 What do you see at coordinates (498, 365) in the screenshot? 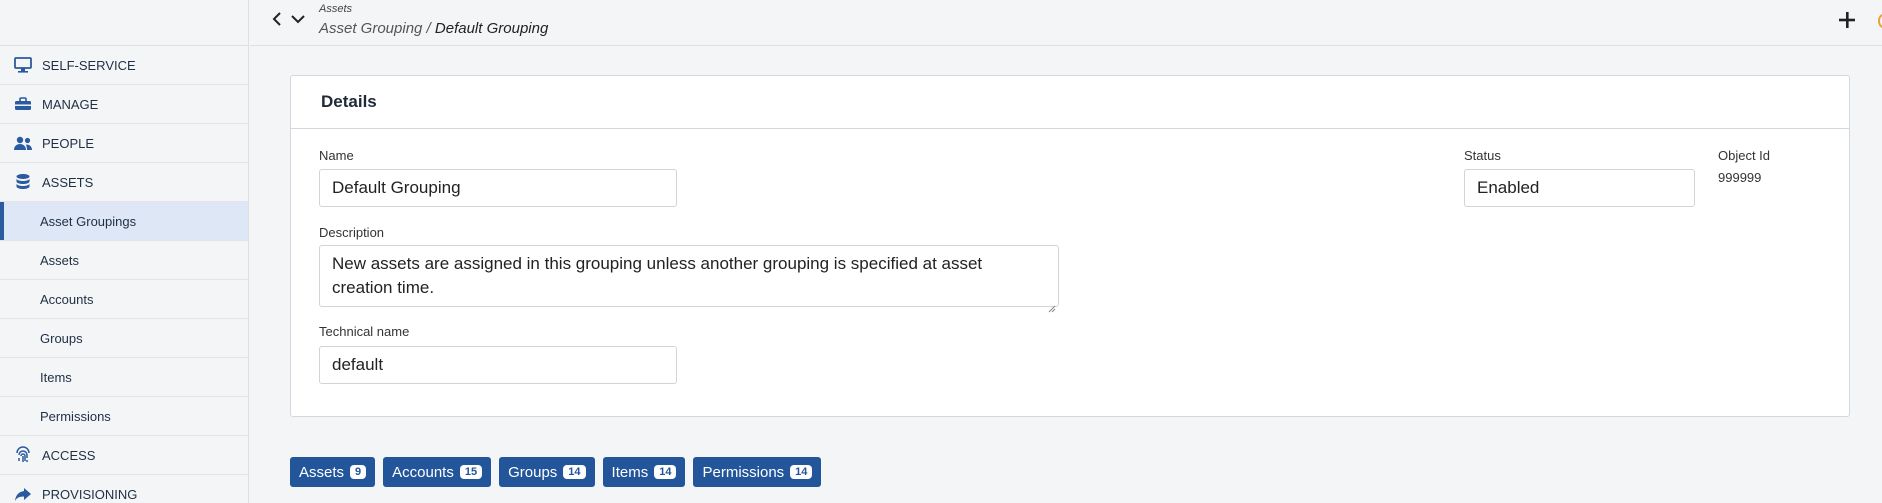
I see `technical-name-input: default` at bounding box center [498, 365].